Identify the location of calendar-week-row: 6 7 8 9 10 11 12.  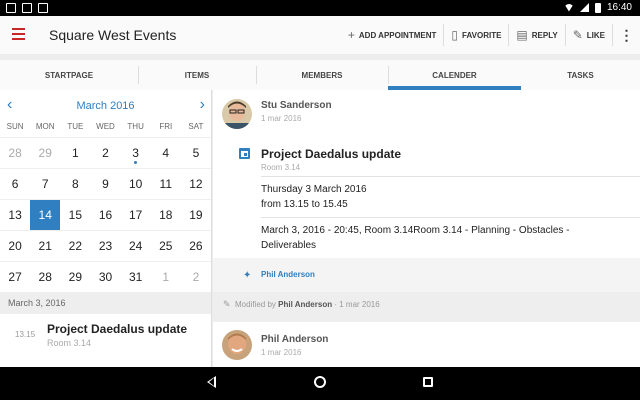
(105, 183).